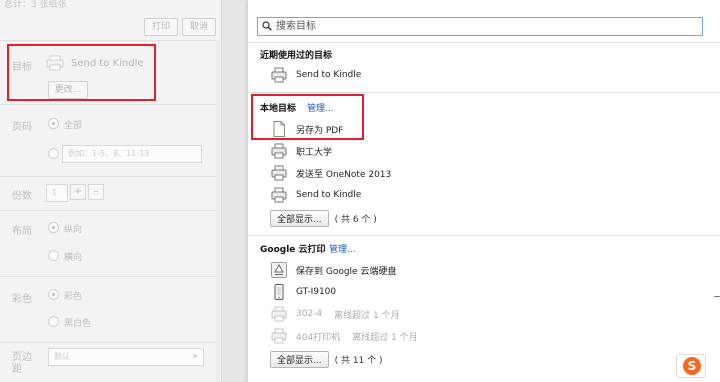 Image resolution: width=720 pixels, height=382 pixels. Describe the element at coordinates (96, 192) in the screenshot. I see `copies-minus-button: –` at that location.